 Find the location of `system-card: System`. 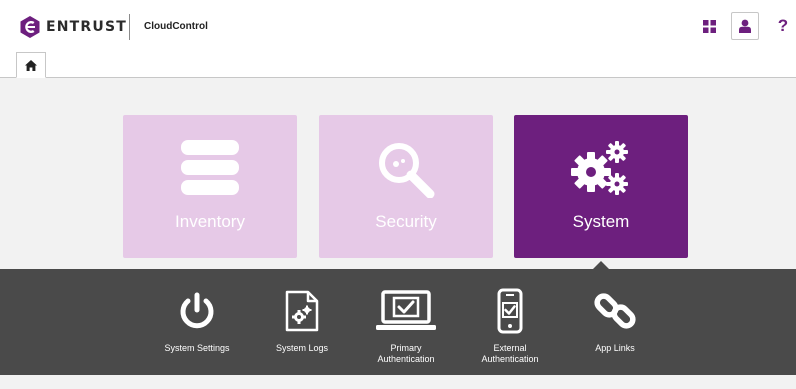

system-card: System is located at coordinates (601, 186).